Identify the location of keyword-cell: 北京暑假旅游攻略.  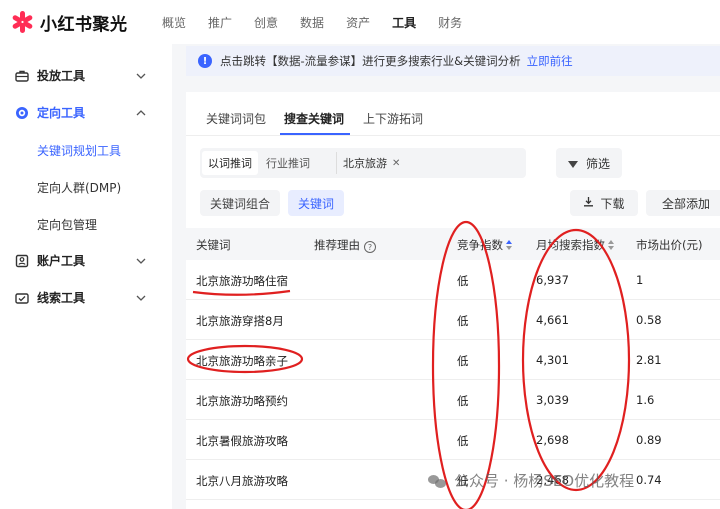
(242, 441).